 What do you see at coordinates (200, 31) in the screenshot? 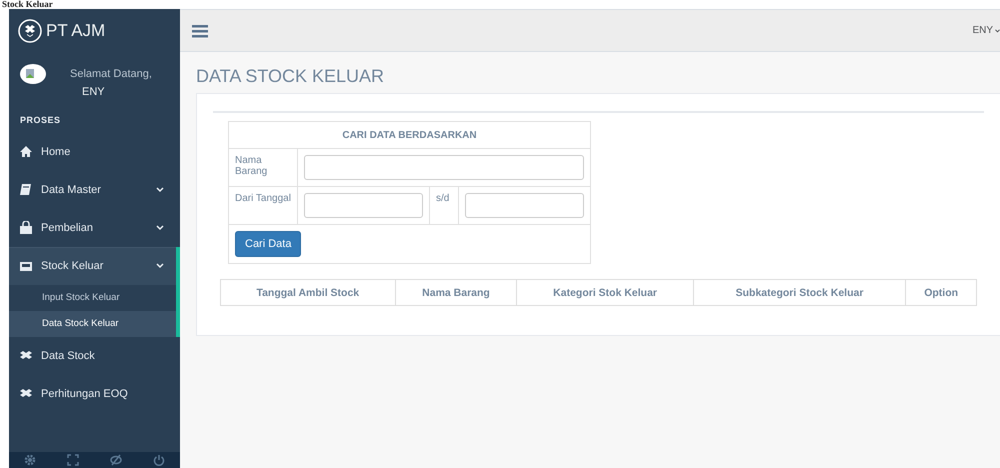
I see `menu-icon` at bounding box center [200, 31].